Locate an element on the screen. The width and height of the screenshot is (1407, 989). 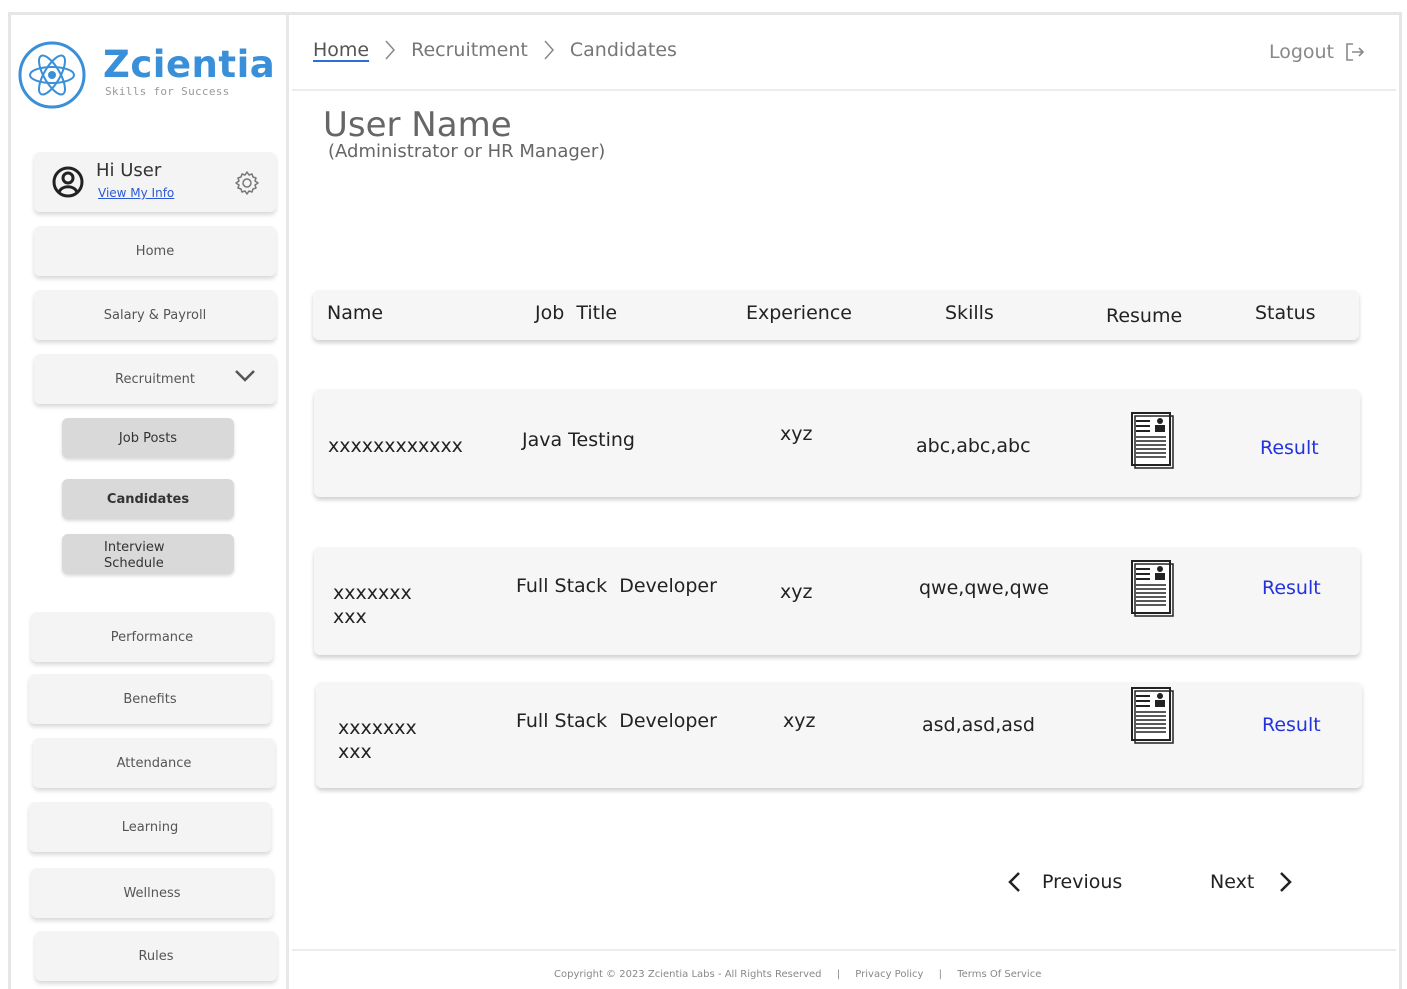
nav-wellness: Wellness is located at coordinates (152, 893).